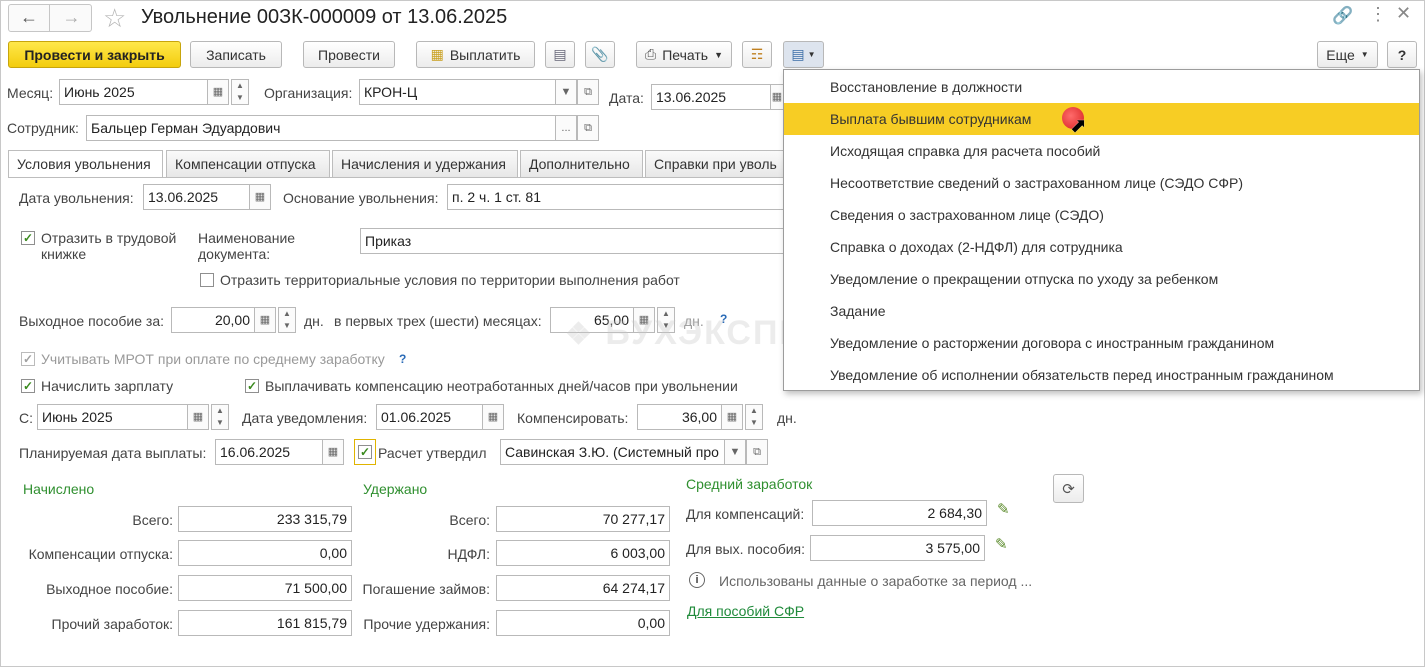  What do you see at coordinates (429, 417) in the screenshot?
I see `notice-date-field: 01.06.2025` at bounding box center [429, 417].